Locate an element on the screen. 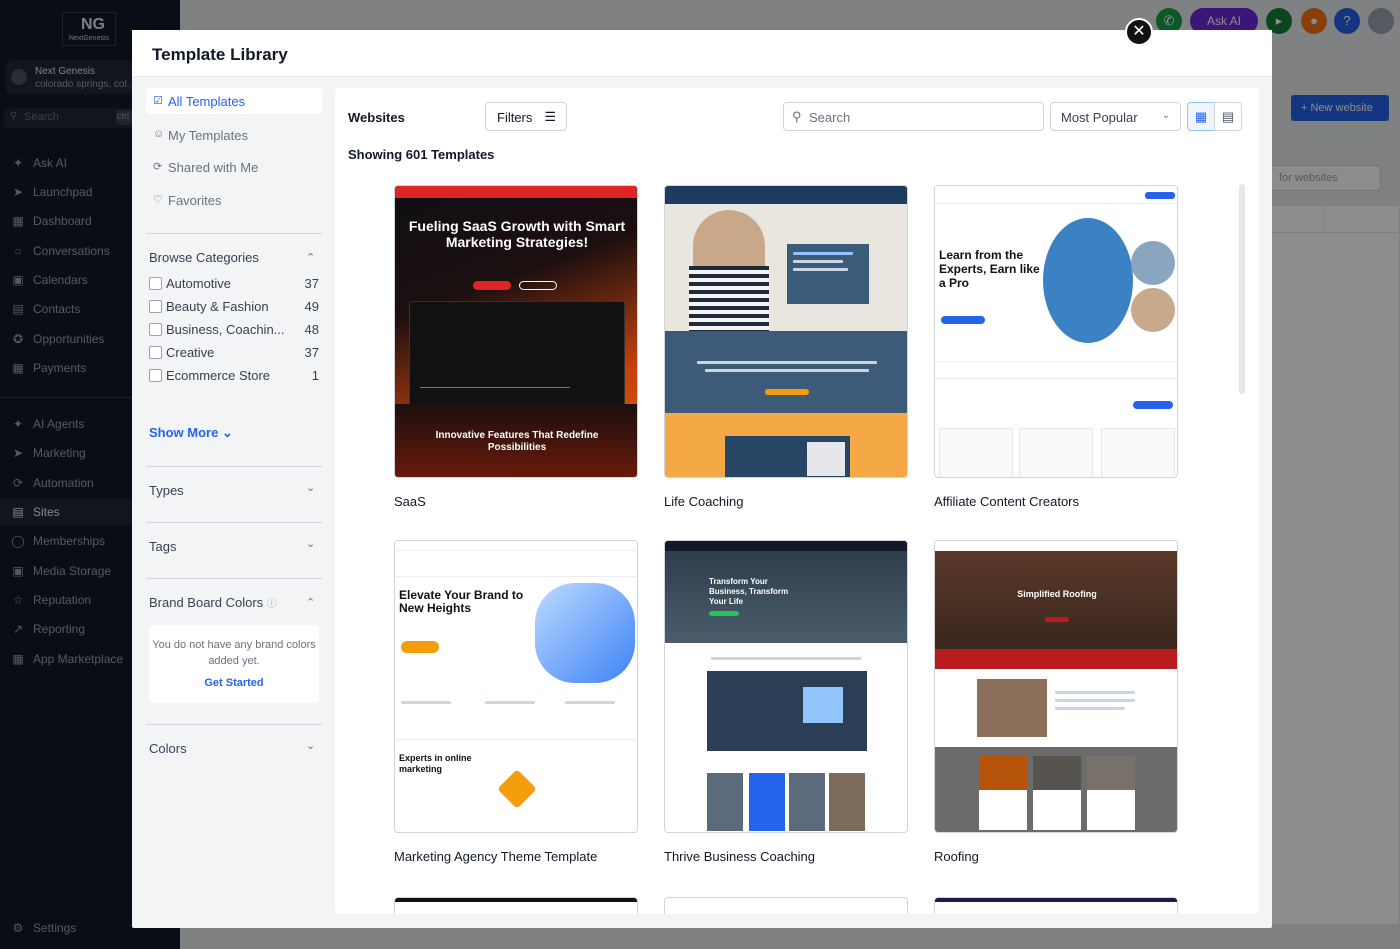  grid-icon: ▦ is located at coordinates (1201, 116).